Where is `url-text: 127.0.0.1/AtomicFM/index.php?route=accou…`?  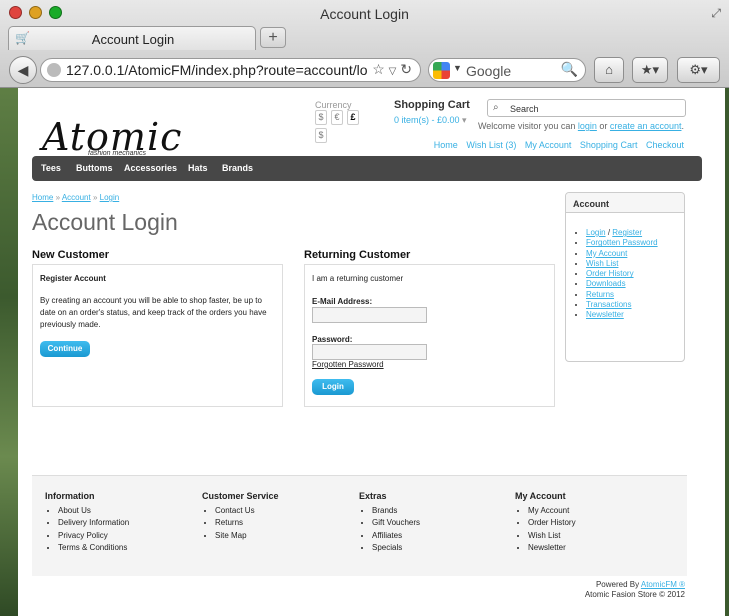
url-text: 127.0.0.1/AtomicFM/index.php?route=accou… is located at coordinates (217, 70).